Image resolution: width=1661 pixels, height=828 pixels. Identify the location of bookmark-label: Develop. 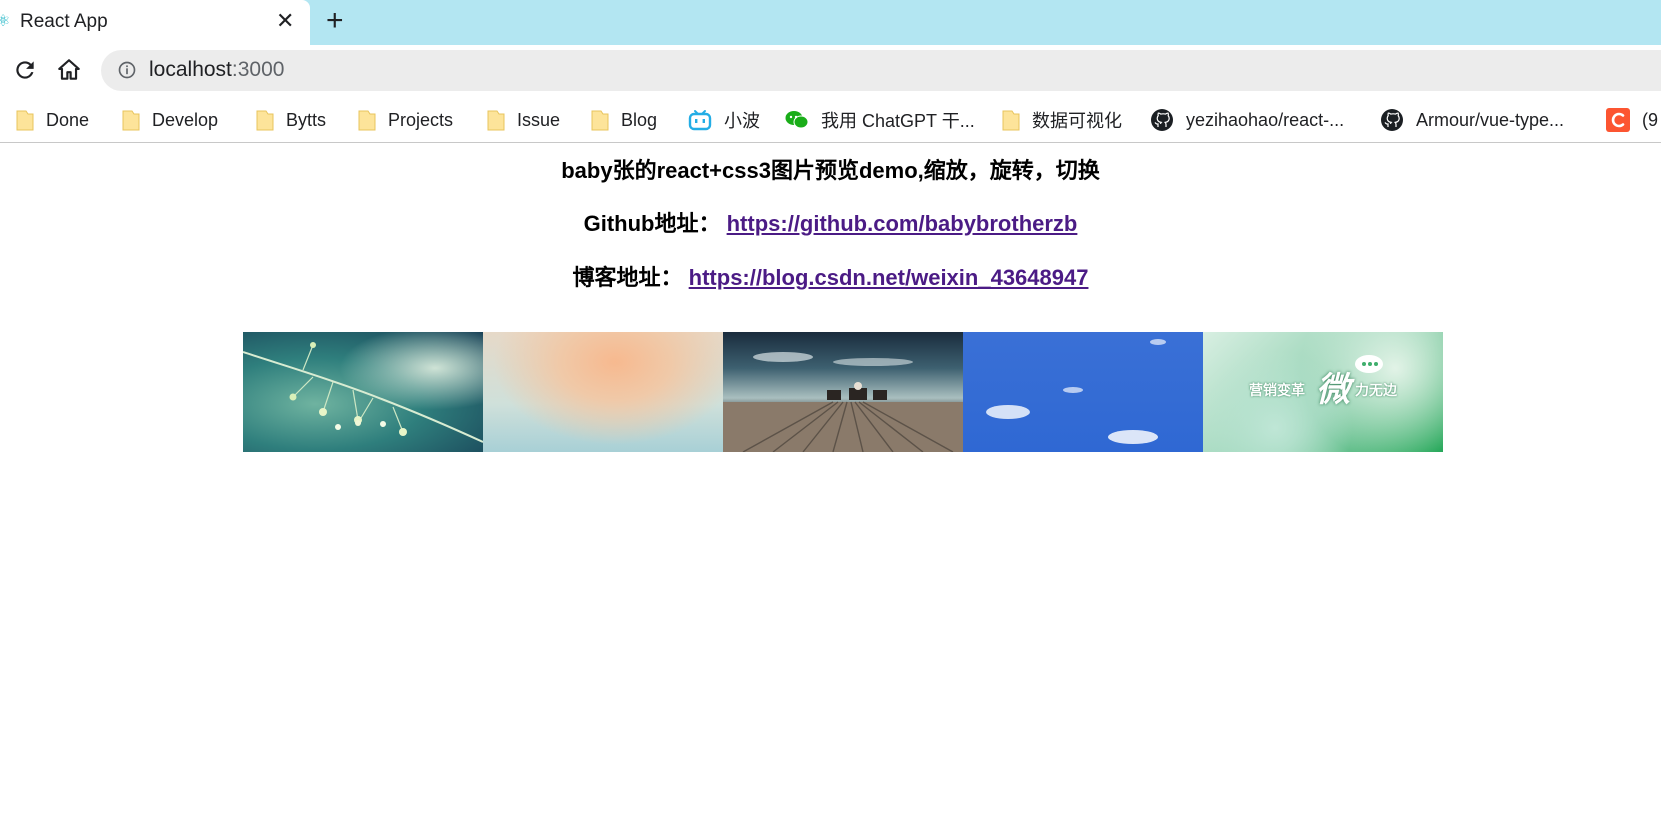
(185, 119).